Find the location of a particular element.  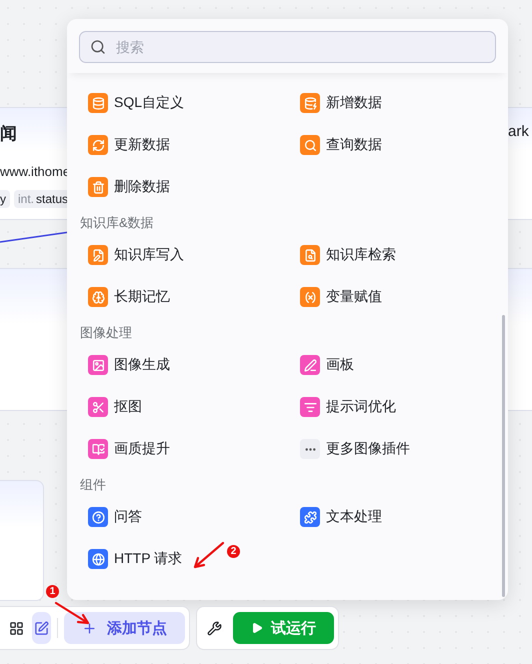

node-menu-item: 抠图 is located at coordinates (186, 407).